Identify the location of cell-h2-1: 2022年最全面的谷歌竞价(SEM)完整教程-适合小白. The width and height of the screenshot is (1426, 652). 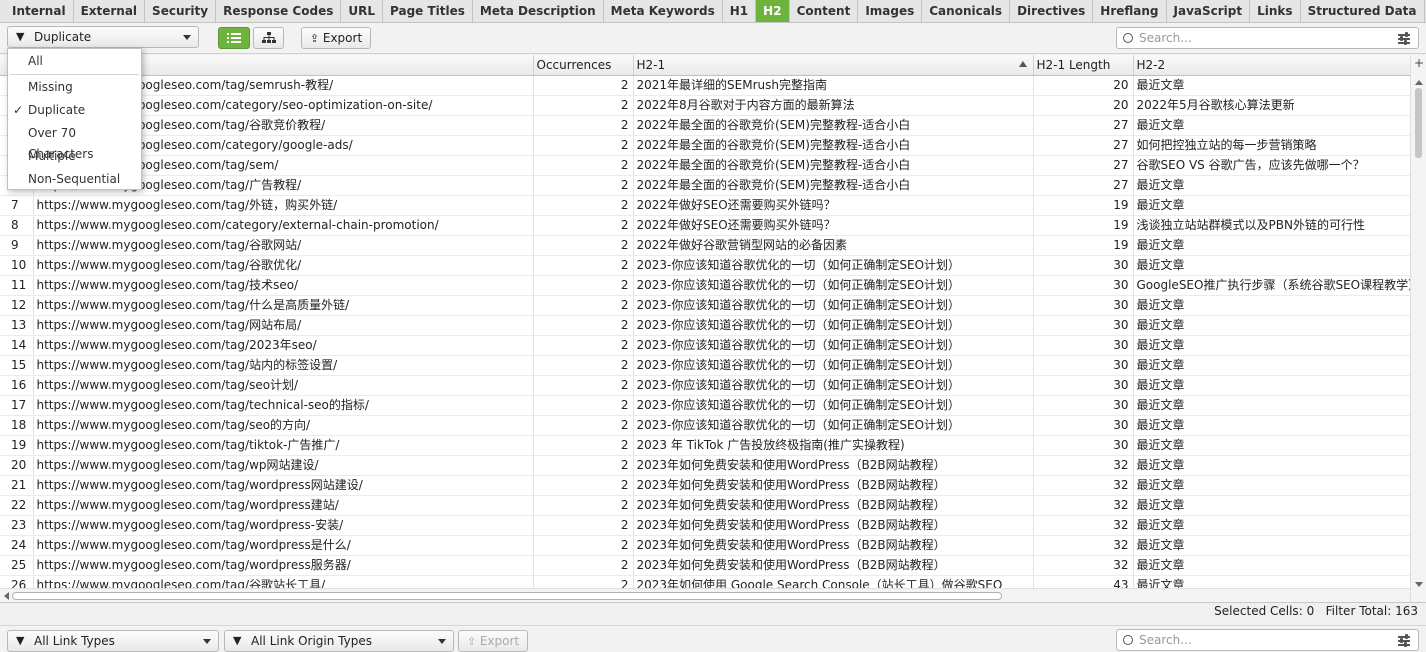
(833, 165).